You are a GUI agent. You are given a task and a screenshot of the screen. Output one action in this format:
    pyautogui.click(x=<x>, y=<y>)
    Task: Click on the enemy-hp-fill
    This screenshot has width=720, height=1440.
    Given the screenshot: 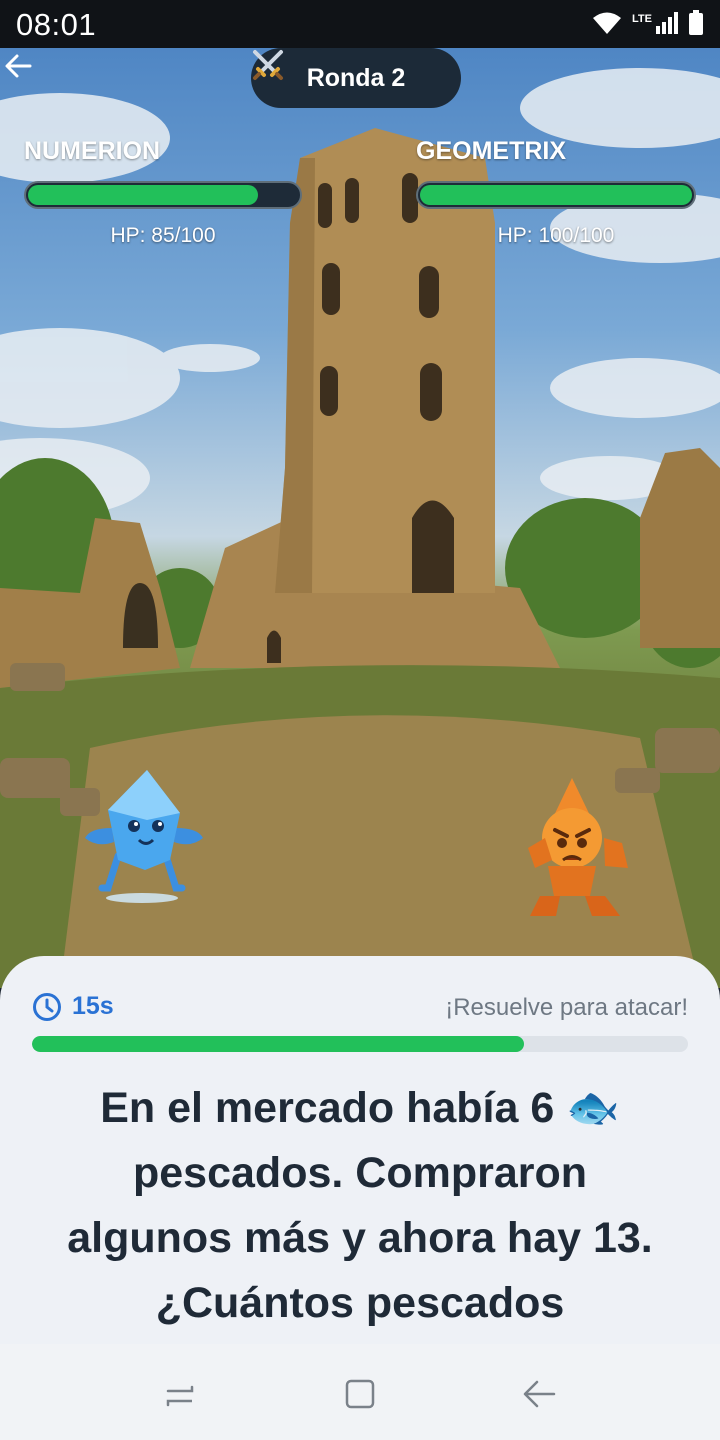 What is the action you would take?
    pyautogui.click(x=556, y=195)
    